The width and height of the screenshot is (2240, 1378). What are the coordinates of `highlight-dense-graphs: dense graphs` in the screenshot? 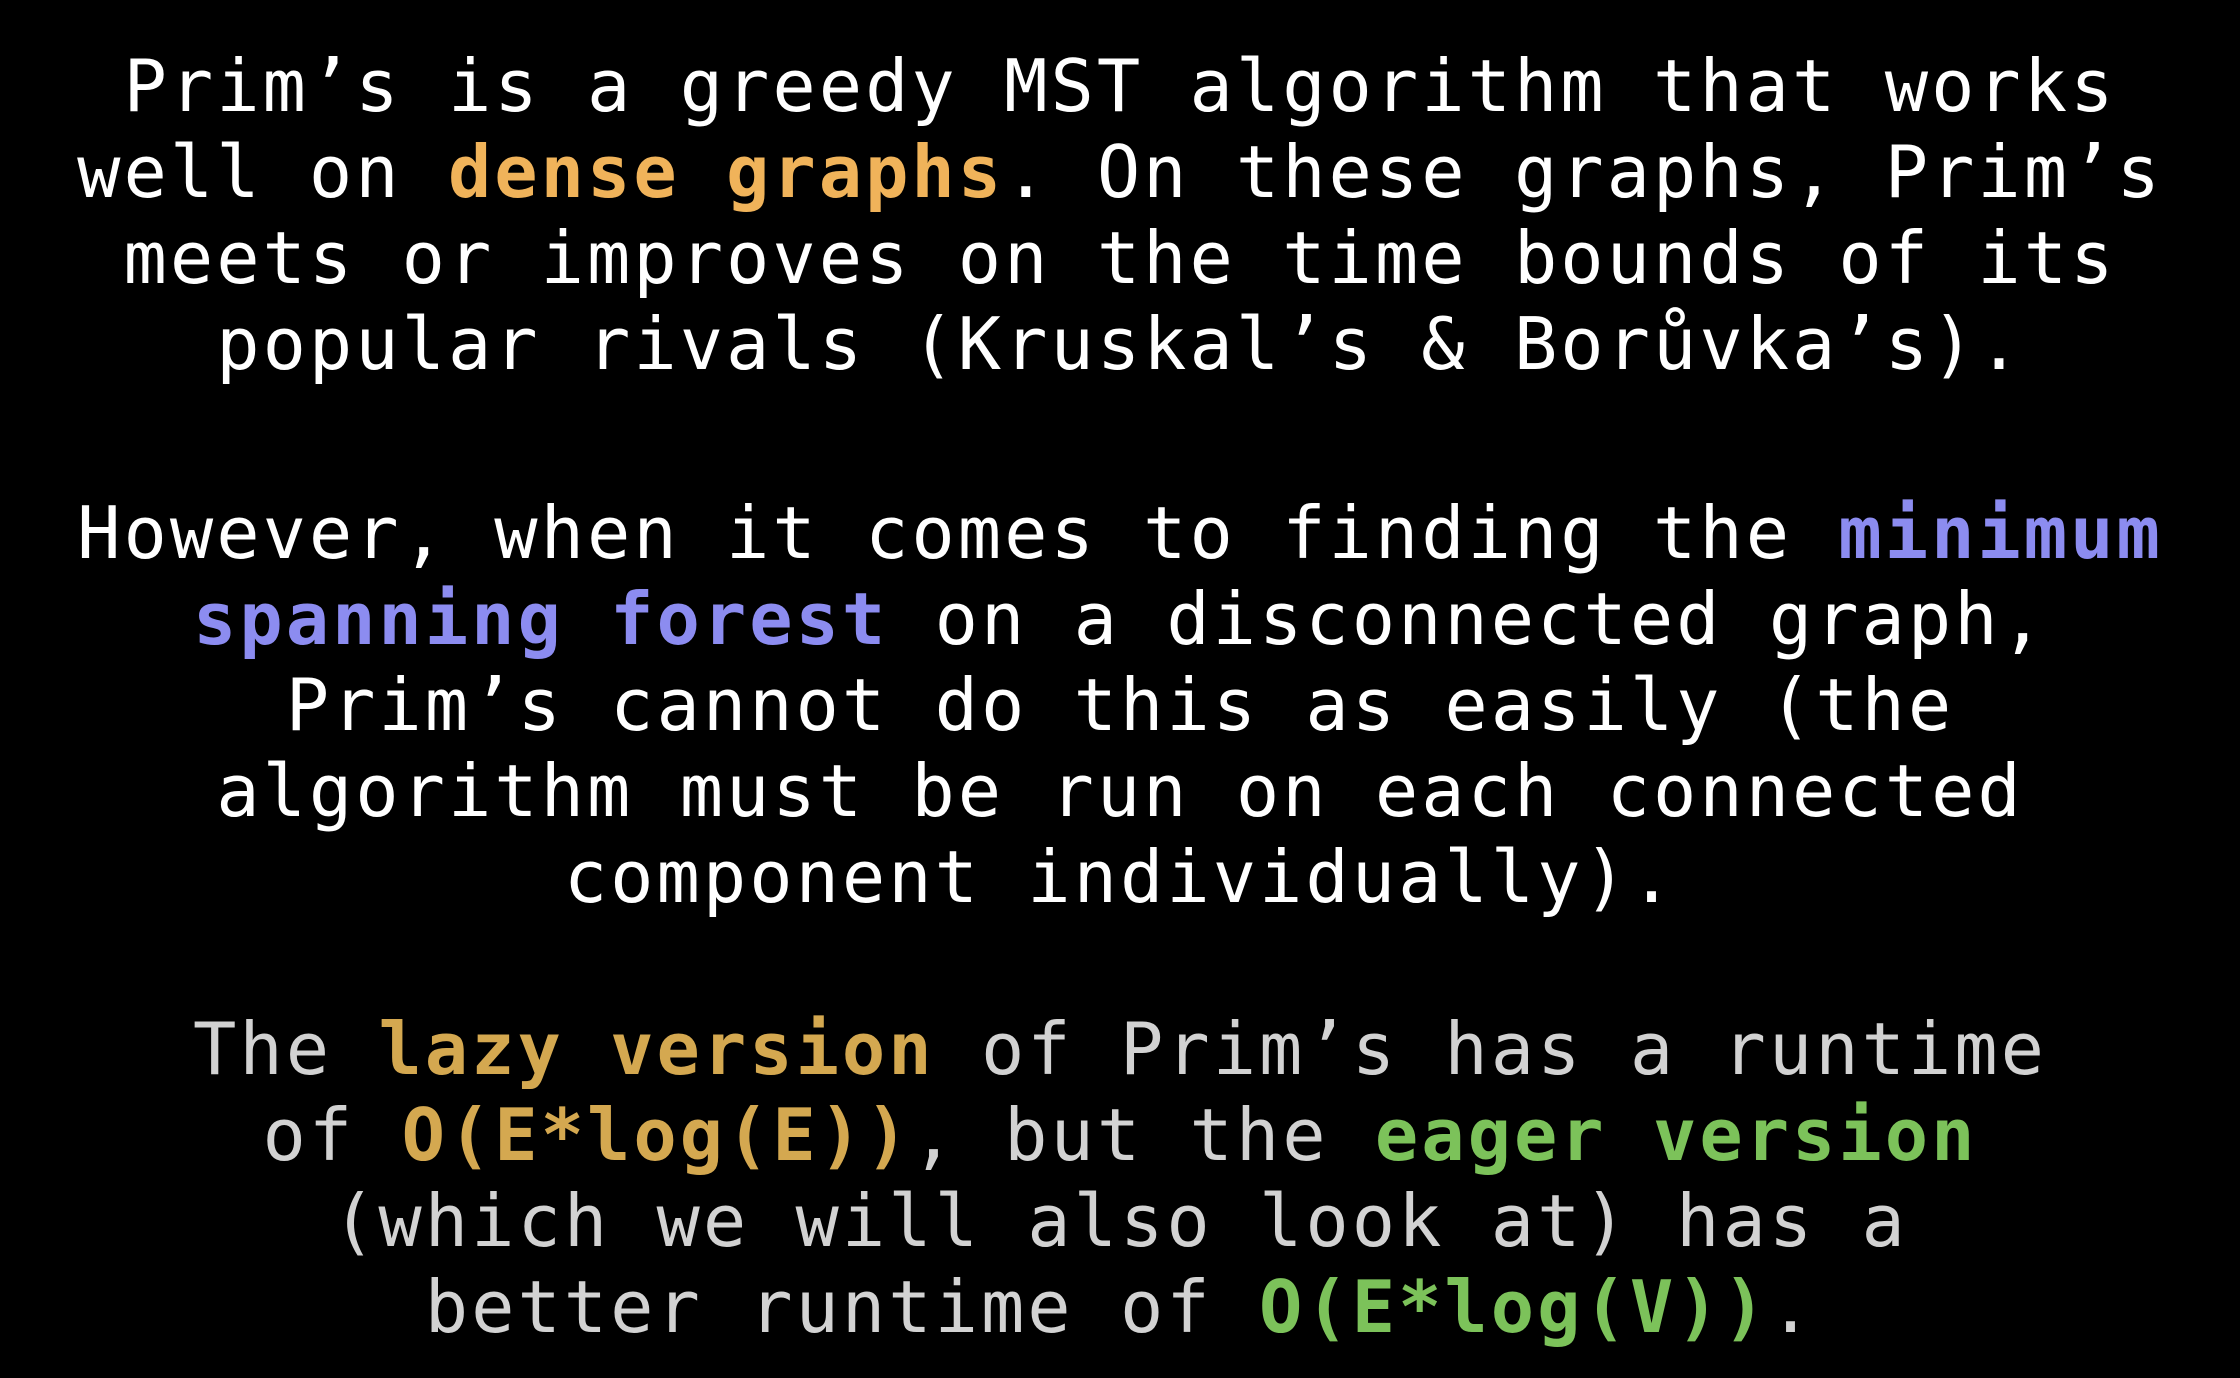 It's located at (726, 172).